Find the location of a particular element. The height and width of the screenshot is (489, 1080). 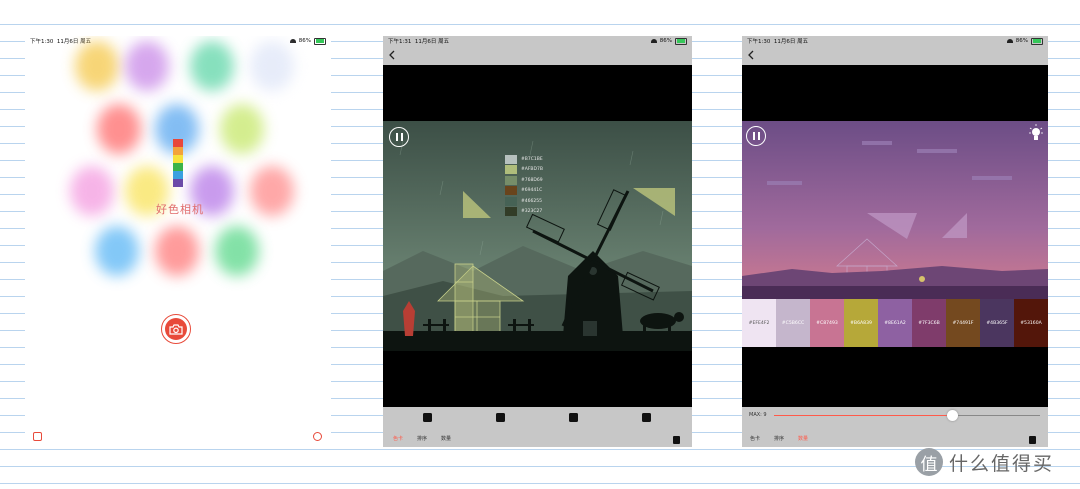

card-style-1-icon is located at coordinates (427, 417).